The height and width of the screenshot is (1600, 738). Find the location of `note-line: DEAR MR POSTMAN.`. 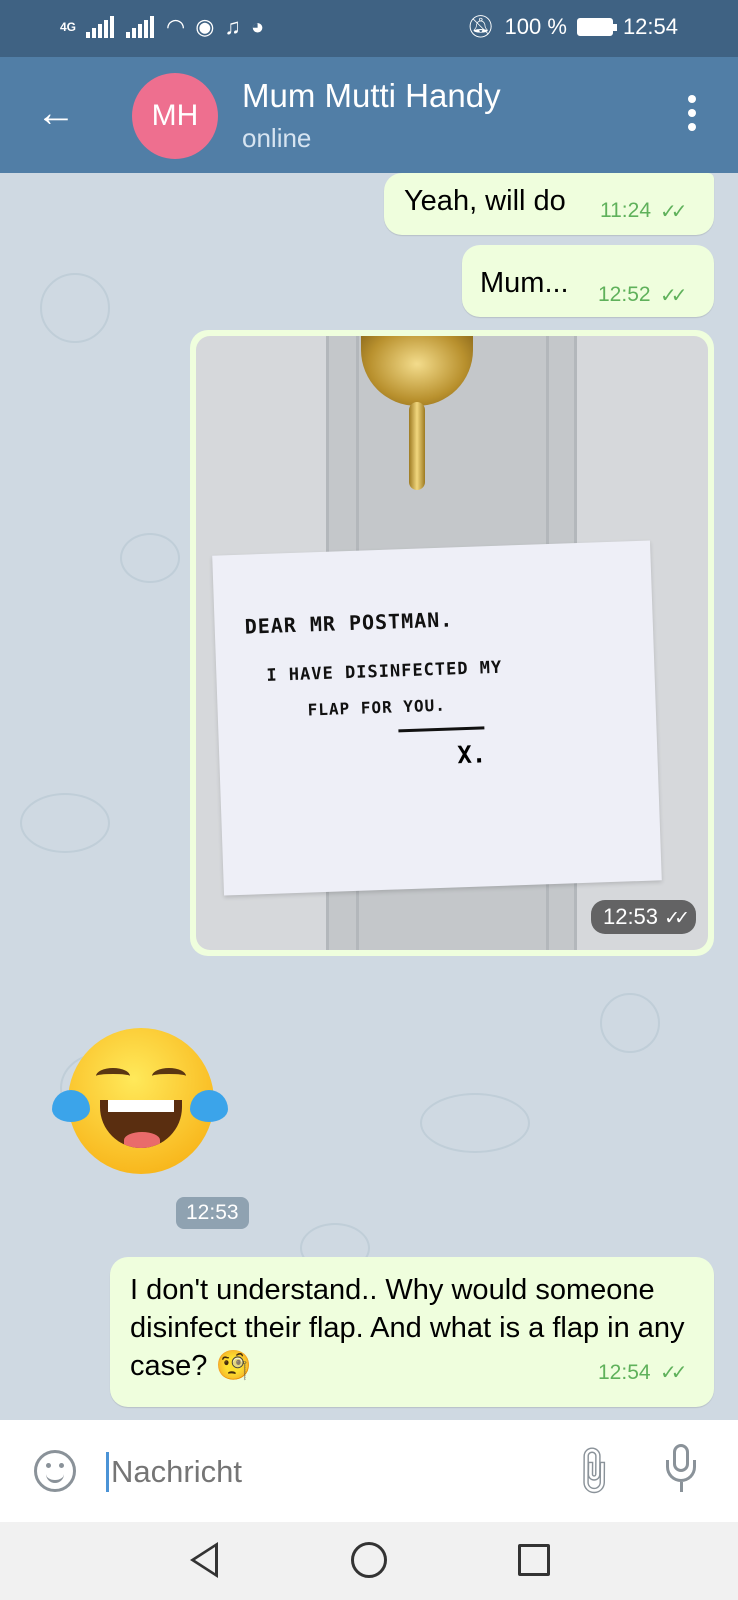

note-line: DEAR MR POSTMAN. is located at coordinates (349, 623).